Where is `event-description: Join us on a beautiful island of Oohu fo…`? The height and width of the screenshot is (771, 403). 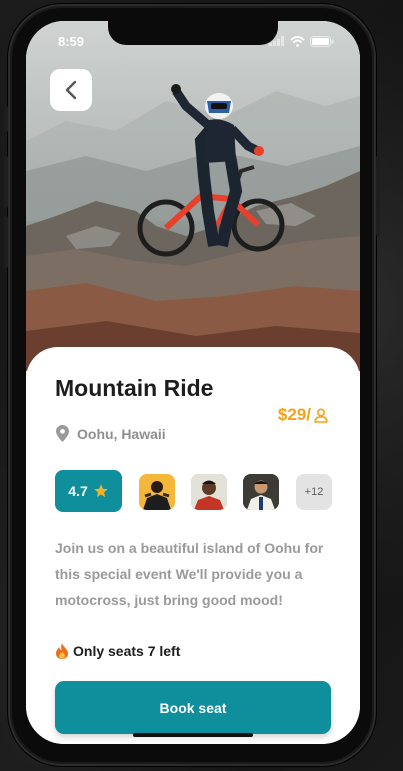 event-description: Join us on a beautiful island of Oohu fo… is located at coordinates (189, 574).